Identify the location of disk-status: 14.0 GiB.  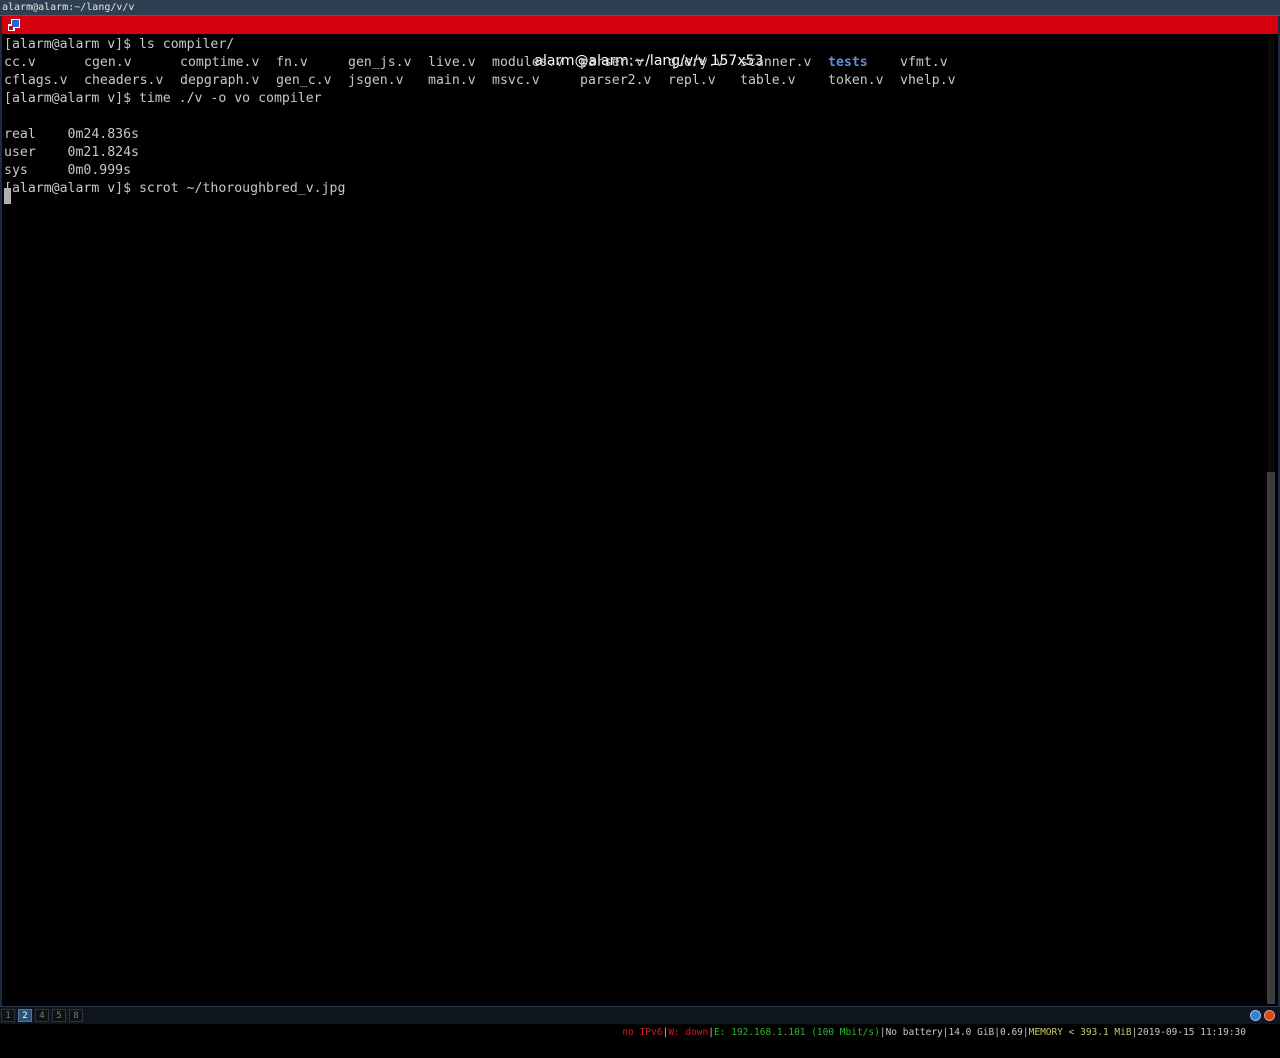
(971, 1032).